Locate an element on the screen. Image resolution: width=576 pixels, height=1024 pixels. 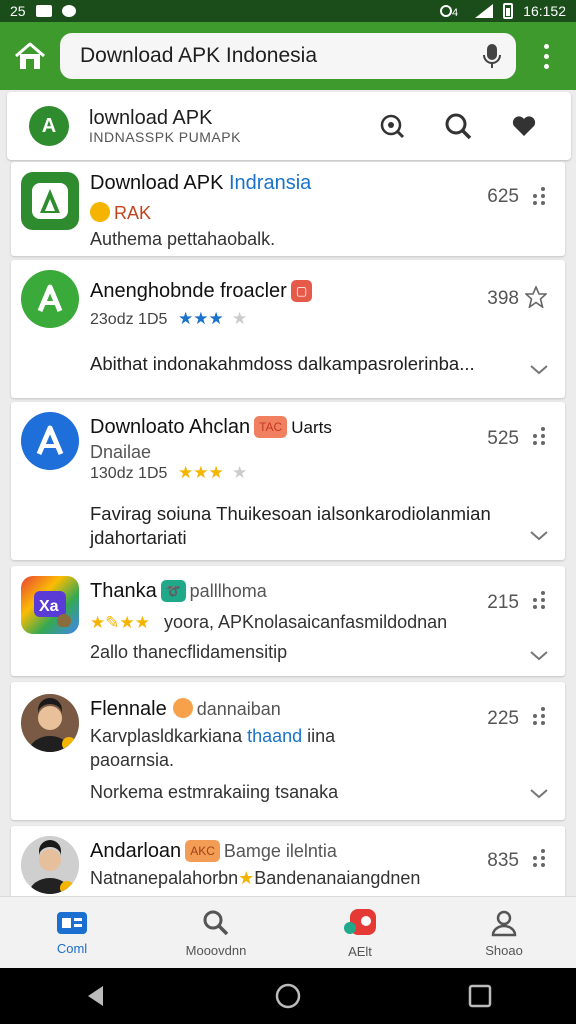
search-bar: Download APK Indonesia is located at coordinates (288, 56).